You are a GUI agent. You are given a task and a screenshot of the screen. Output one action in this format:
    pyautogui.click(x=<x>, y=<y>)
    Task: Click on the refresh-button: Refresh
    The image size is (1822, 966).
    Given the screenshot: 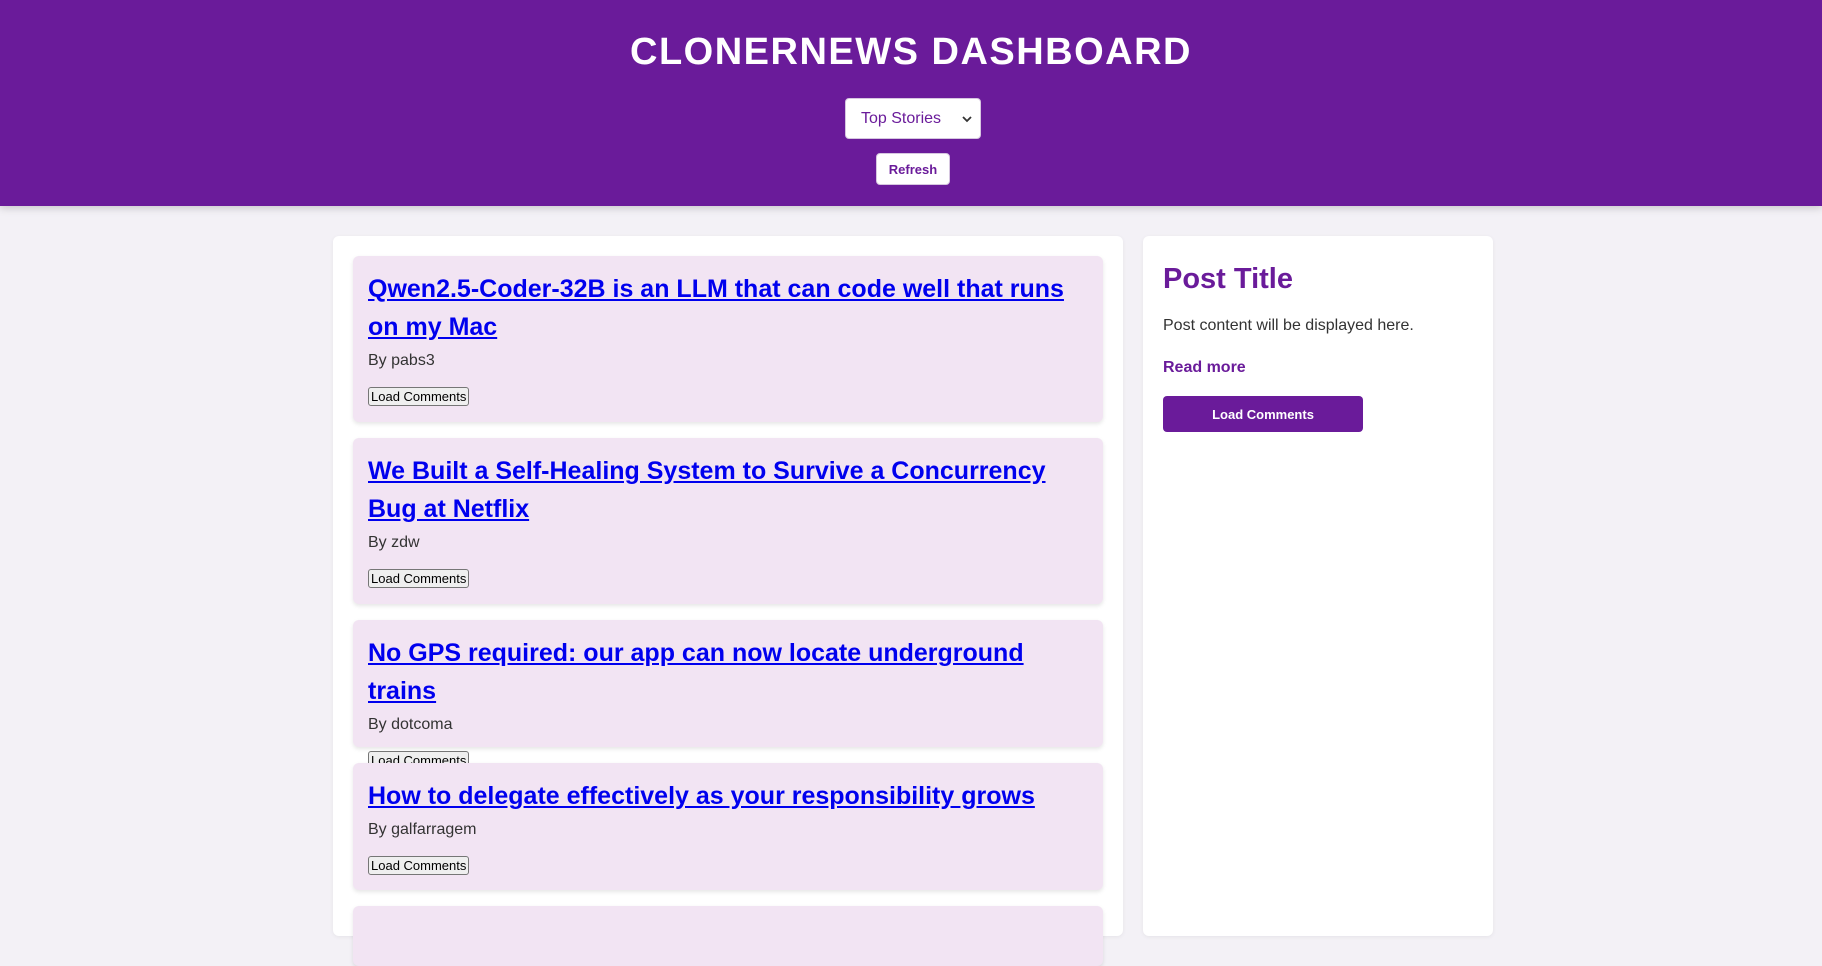 What is the action you would take?
    pyautogui.click(x=913, y=169)
    